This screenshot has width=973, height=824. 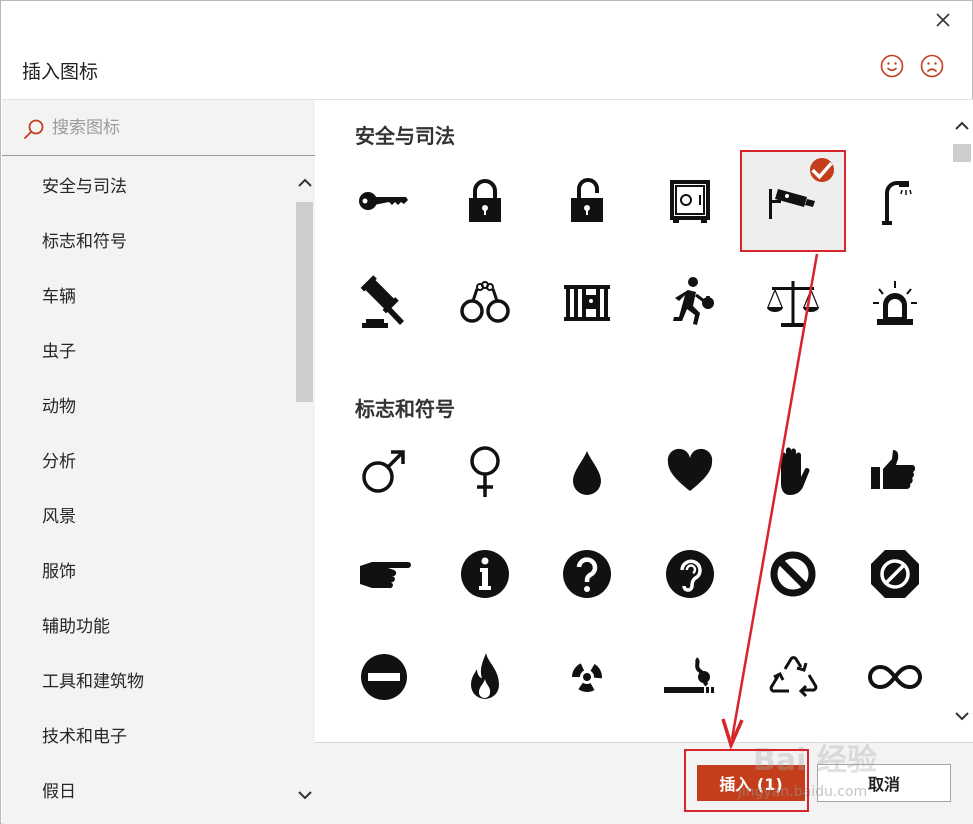 I want to click on robber-icon, so click(x=693, y=301).